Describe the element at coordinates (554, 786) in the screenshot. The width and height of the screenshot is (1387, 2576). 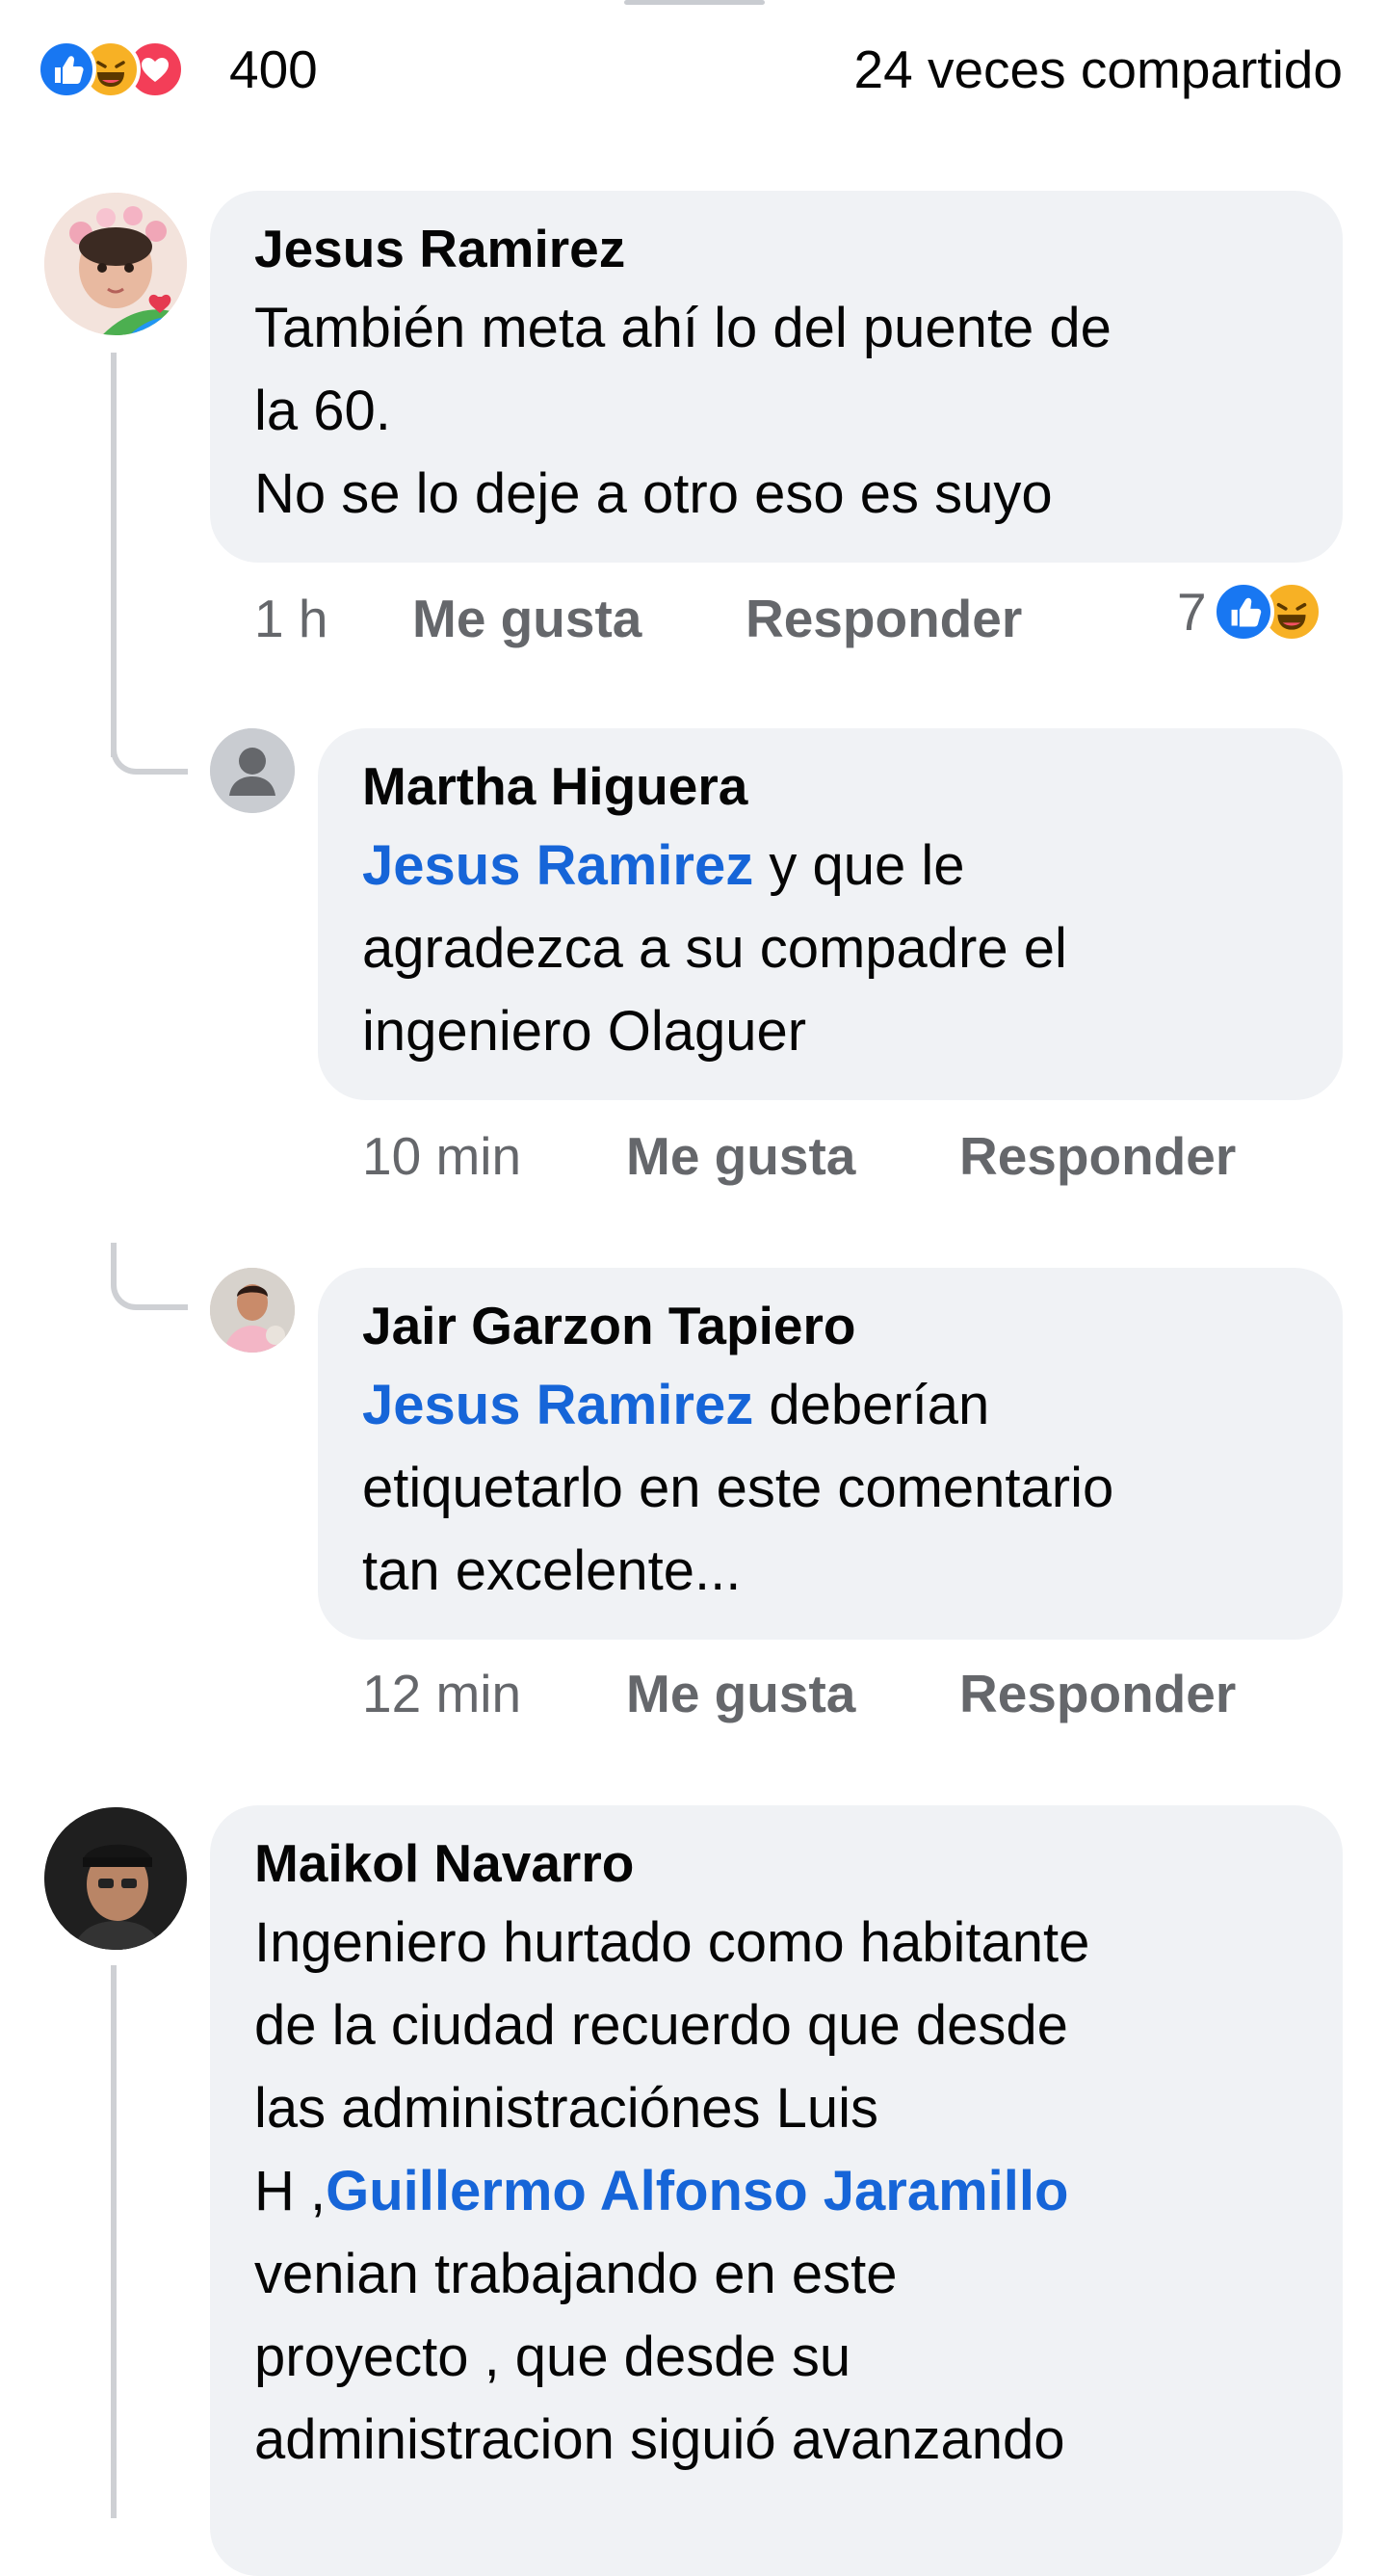
I see `comment-author: Martha Higuera` at that location.